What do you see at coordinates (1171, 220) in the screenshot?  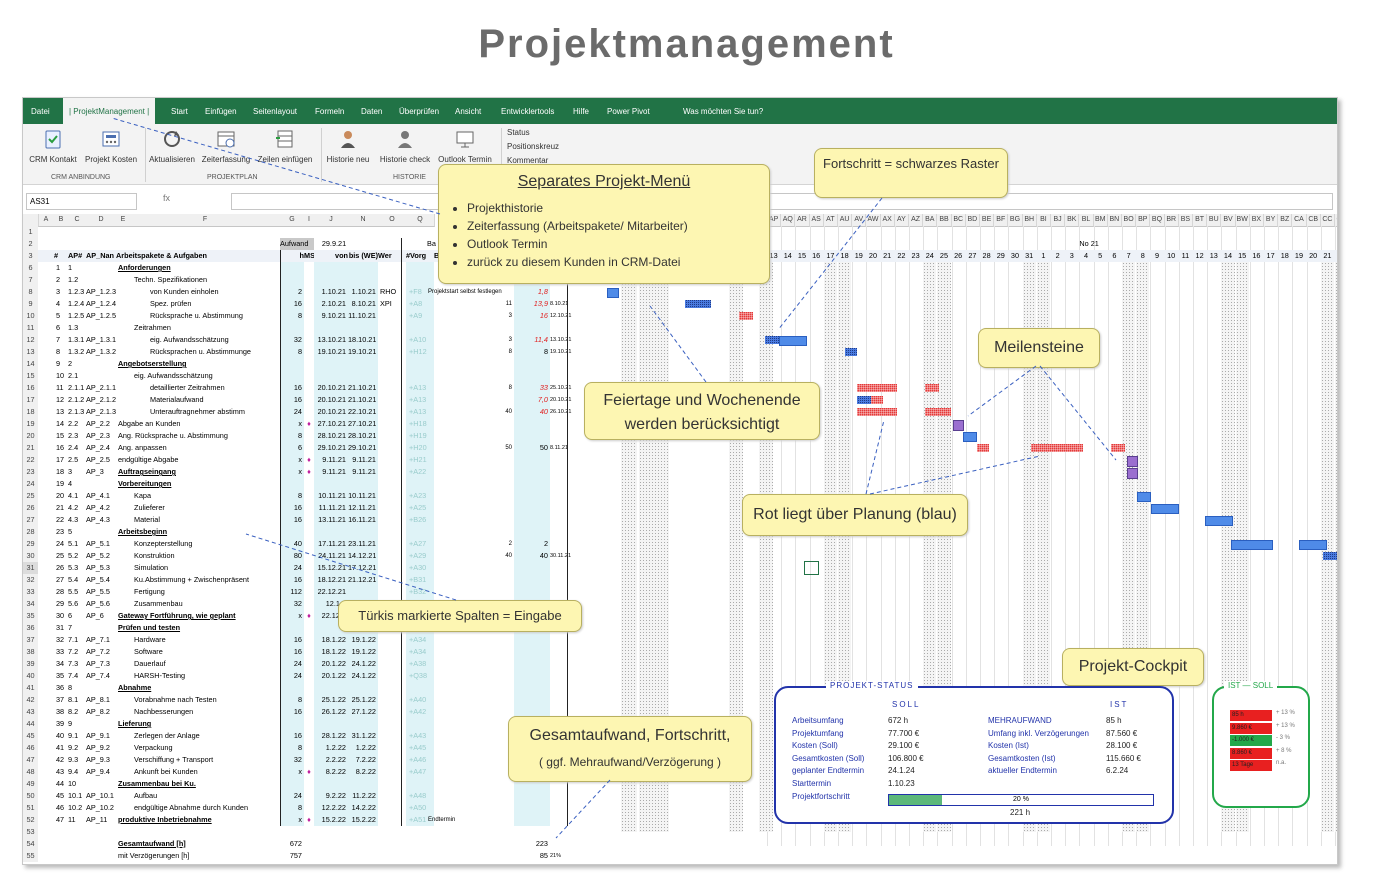 I see `column-header: BR` at bounding box center [1171, 220].